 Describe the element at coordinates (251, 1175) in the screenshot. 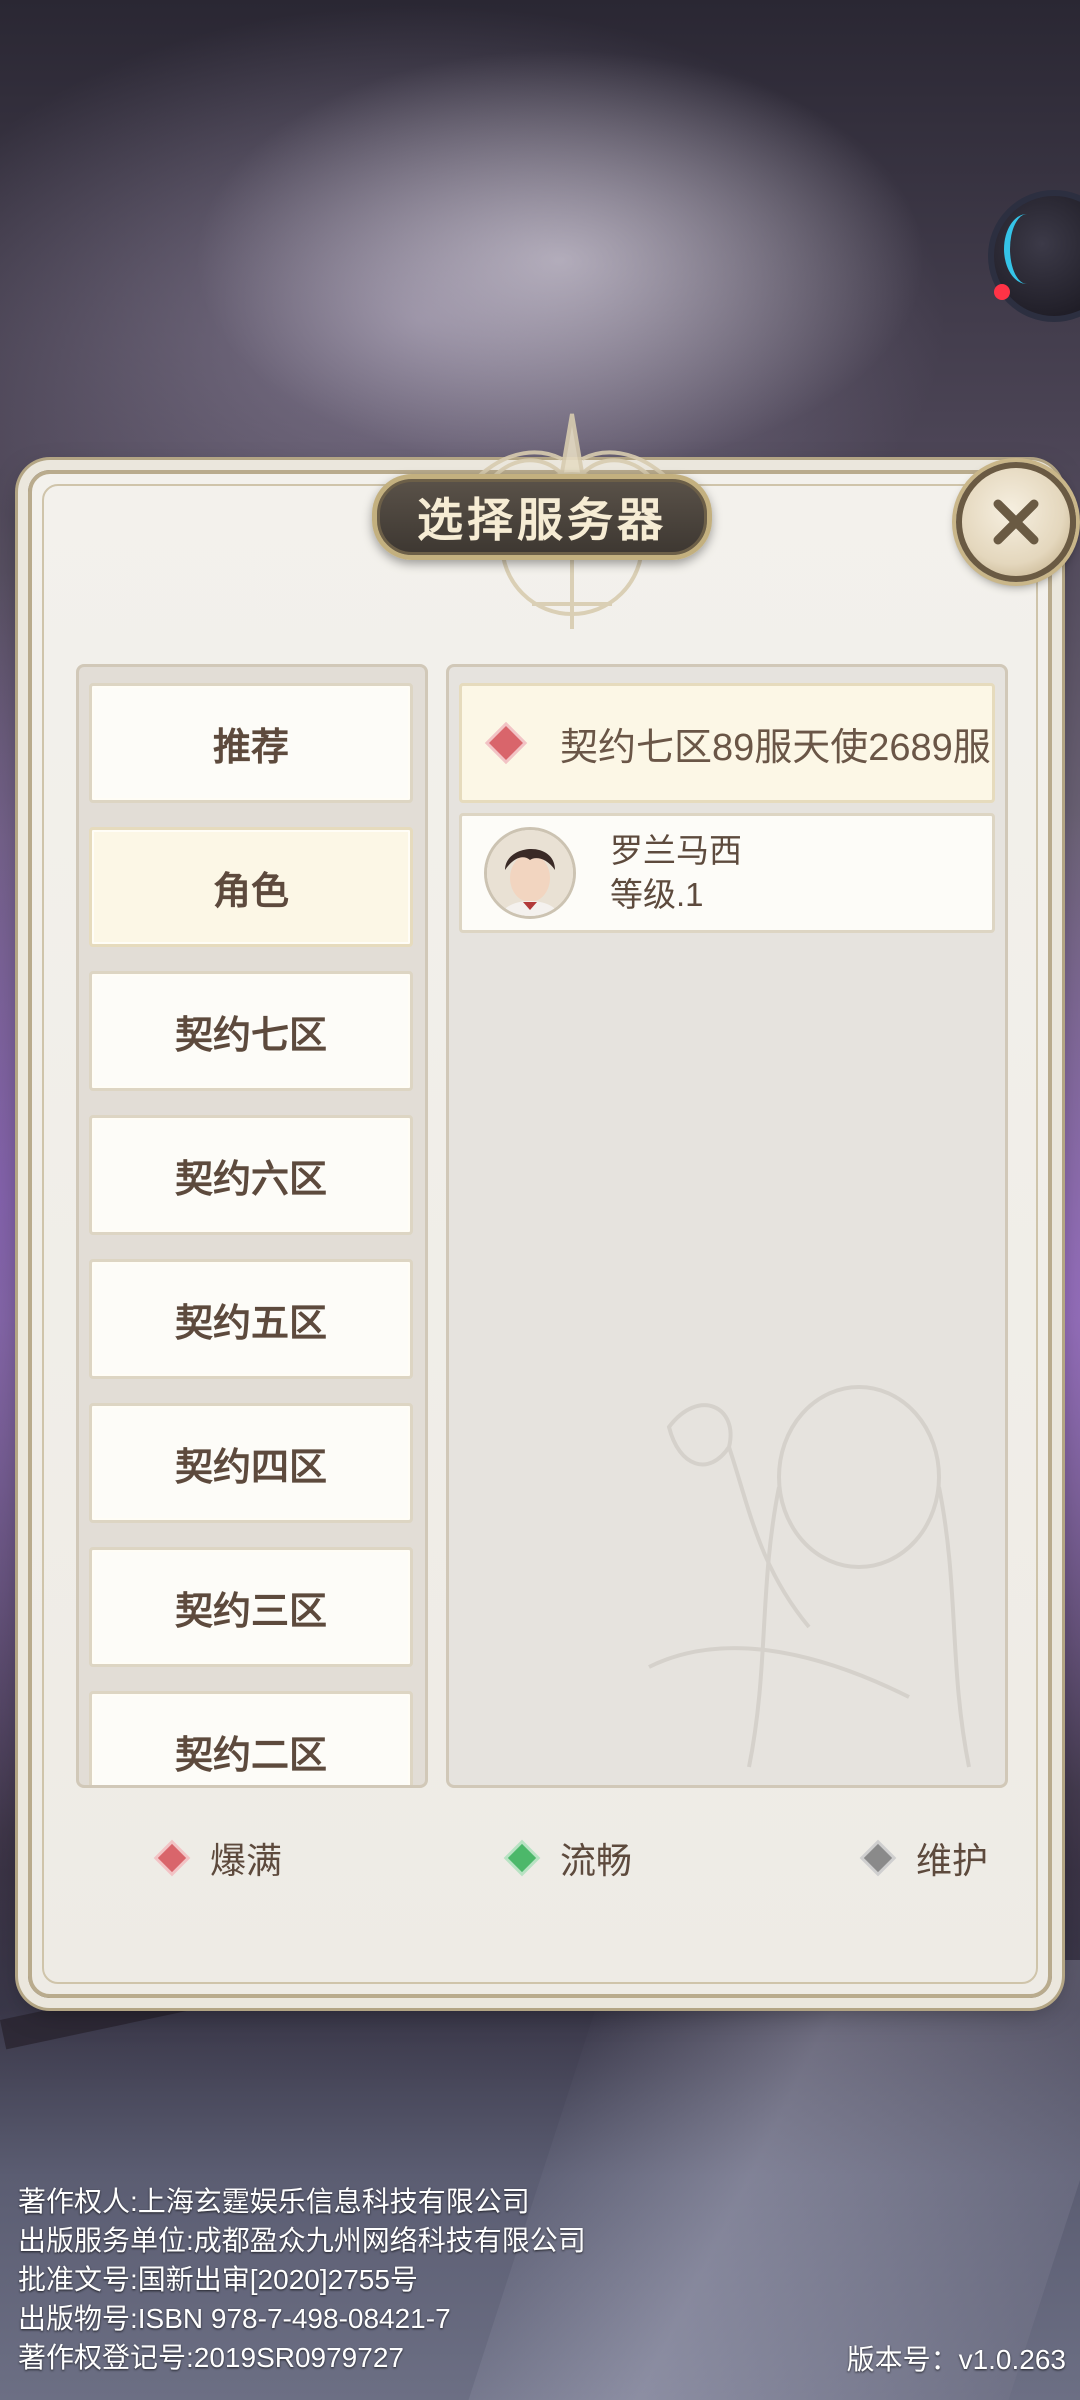

I see `zone-item-6: 契约六区` at that location.